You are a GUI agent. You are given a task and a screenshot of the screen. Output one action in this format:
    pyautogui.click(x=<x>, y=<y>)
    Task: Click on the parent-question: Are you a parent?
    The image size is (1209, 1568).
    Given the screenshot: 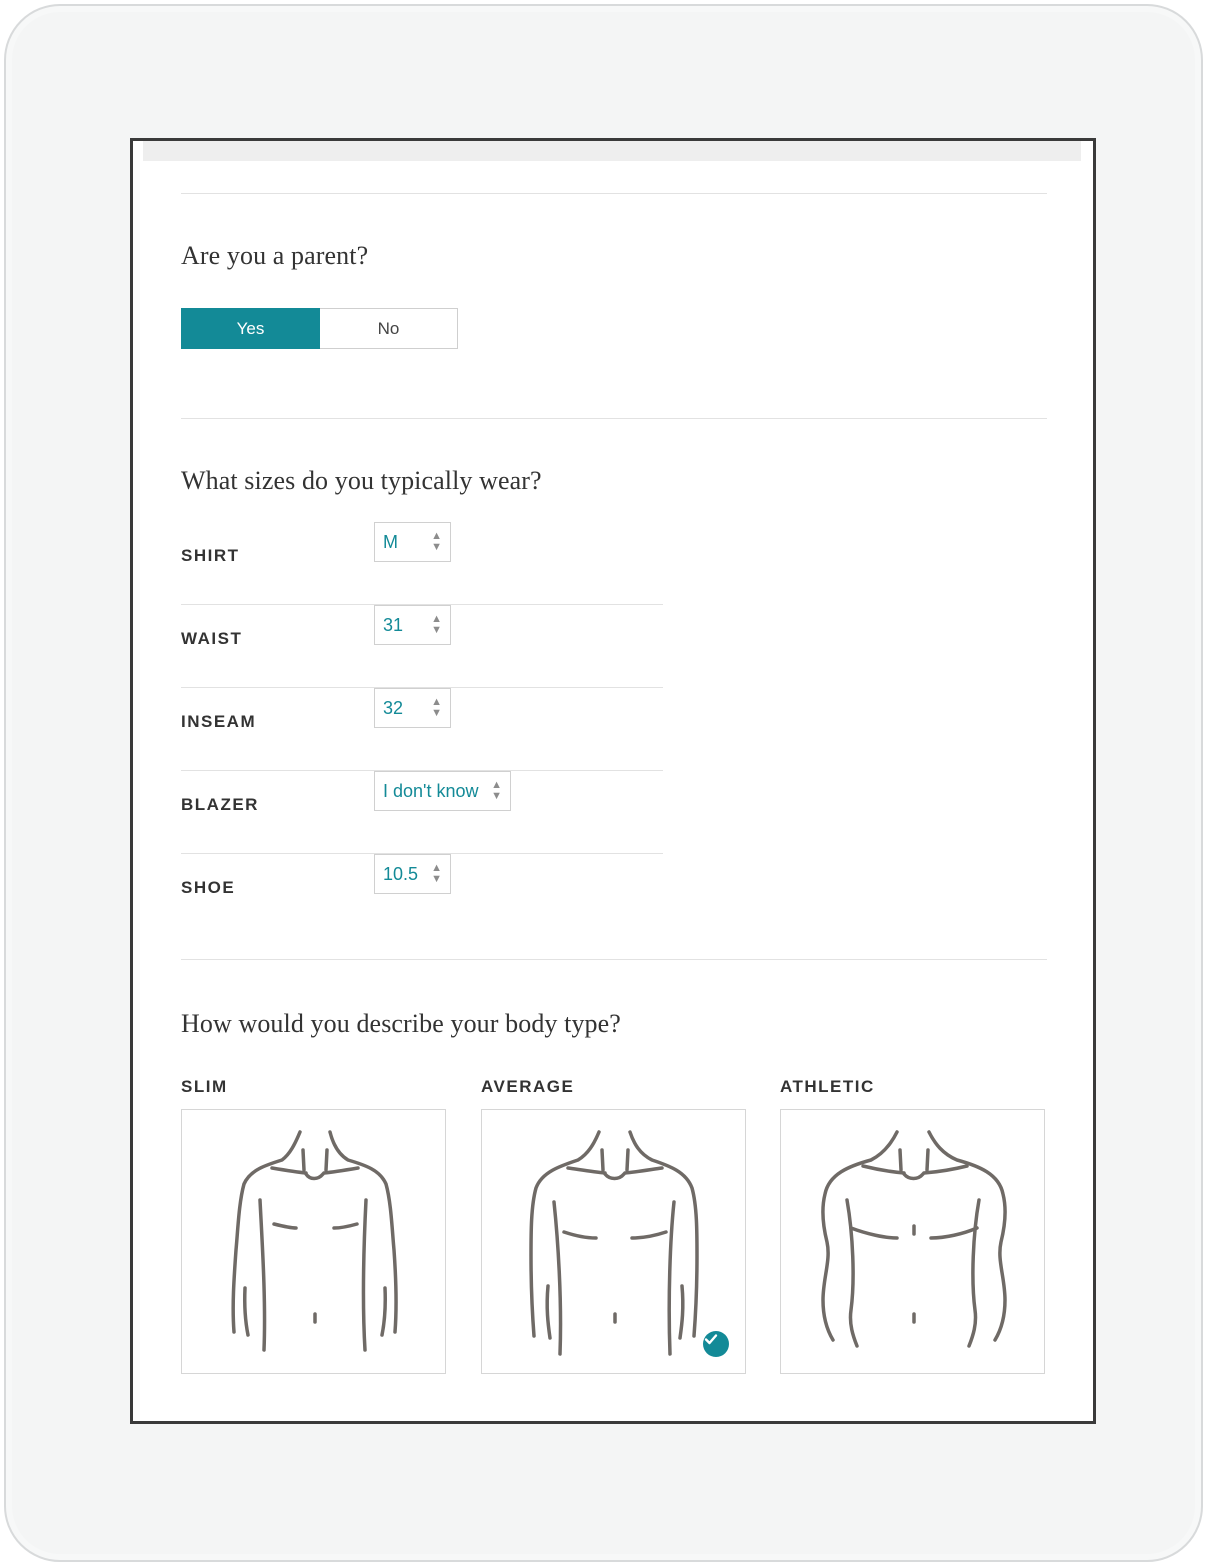 What is the action you would take?
    pyautogui.click(x=275, y=255)
    